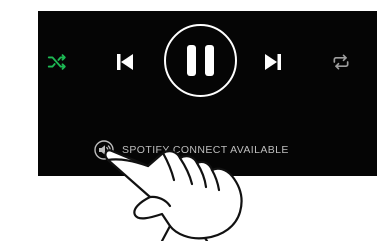 Image resolution: width=380 pixels, height=241 pixels. I want to click on next-track-button, so click(273, 62).